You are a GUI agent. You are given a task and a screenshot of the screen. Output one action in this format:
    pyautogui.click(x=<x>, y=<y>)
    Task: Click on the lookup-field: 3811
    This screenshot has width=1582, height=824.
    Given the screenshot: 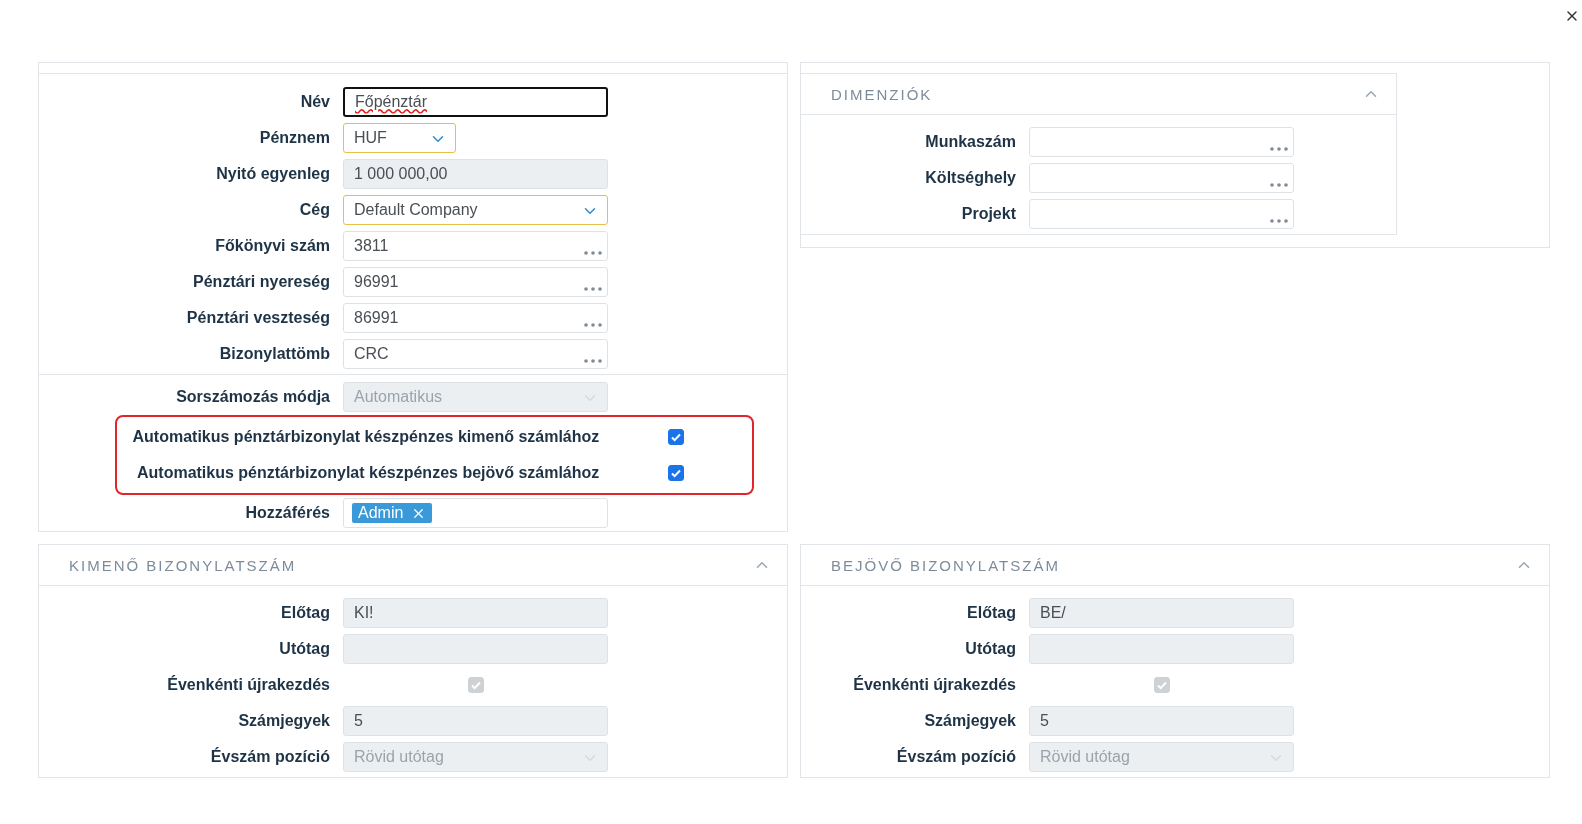 What is the action you would take?
    pyautogui.click(x=475, y=246)
    